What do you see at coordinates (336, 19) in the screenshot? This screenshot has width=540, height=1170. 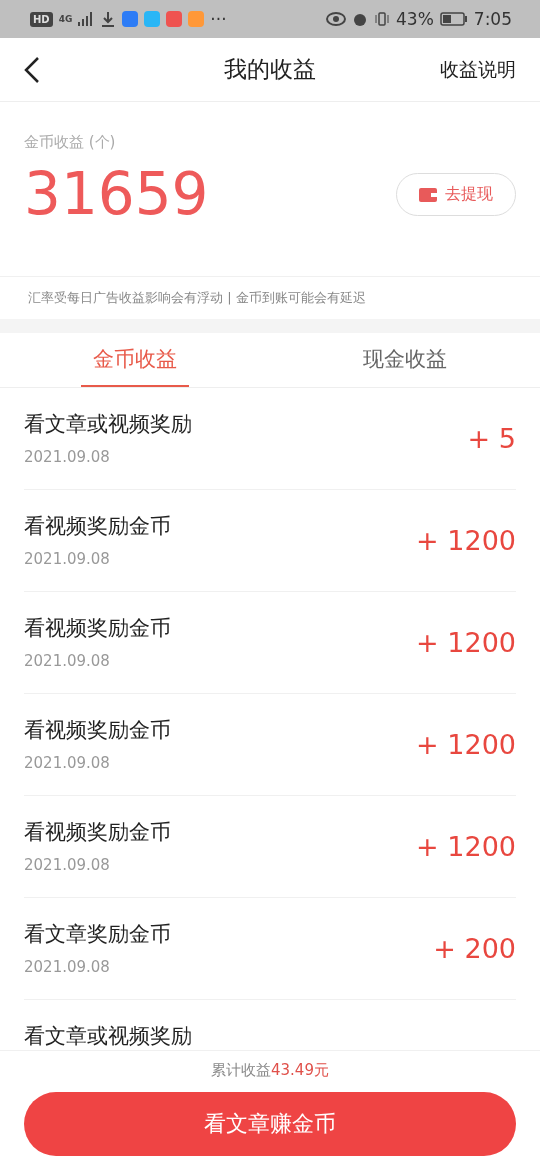 I see `eye-icon` at bounding box center [336, 19].